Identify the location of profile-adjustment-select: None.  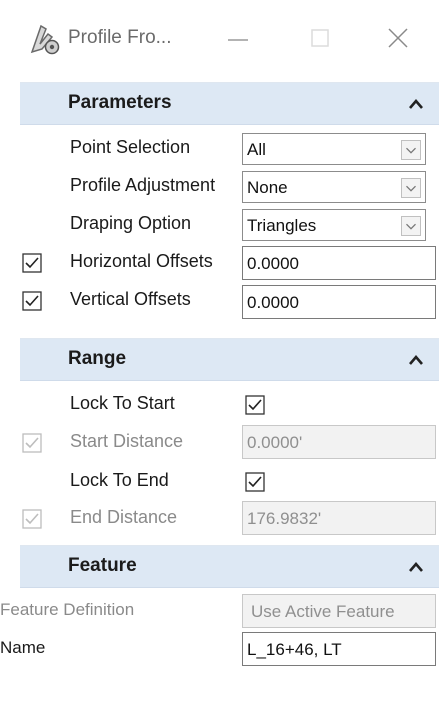
(334, 187).